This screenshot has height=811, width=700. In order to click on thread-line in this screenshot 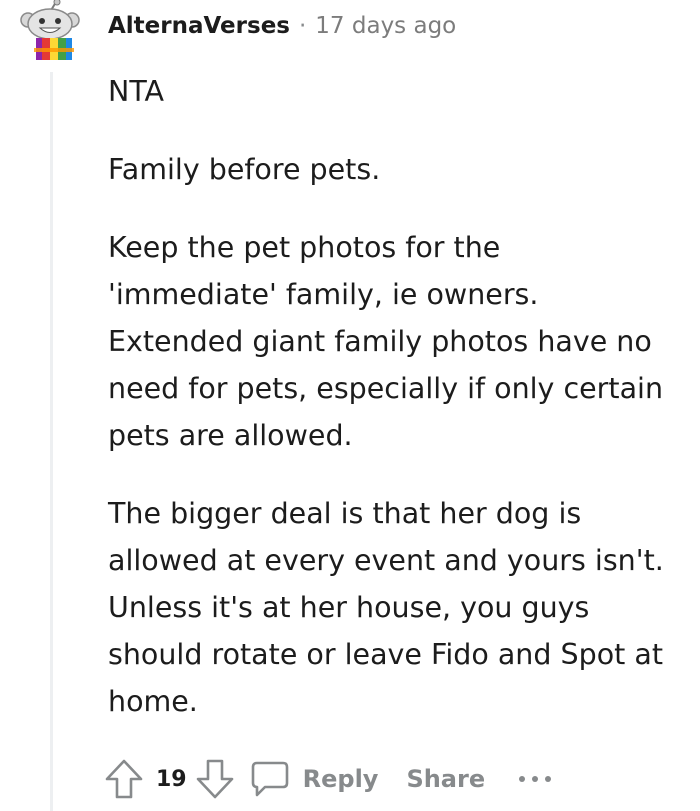, I will do `click(51, 441)`.